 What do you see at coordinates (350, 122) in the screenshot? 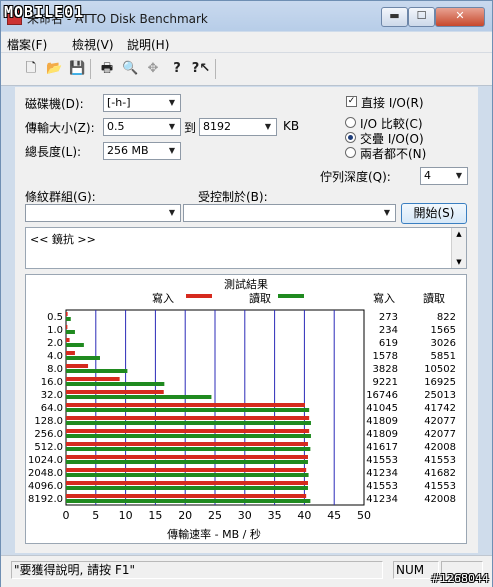
I see `io-compare-radio` at bounding box center [350, 122].